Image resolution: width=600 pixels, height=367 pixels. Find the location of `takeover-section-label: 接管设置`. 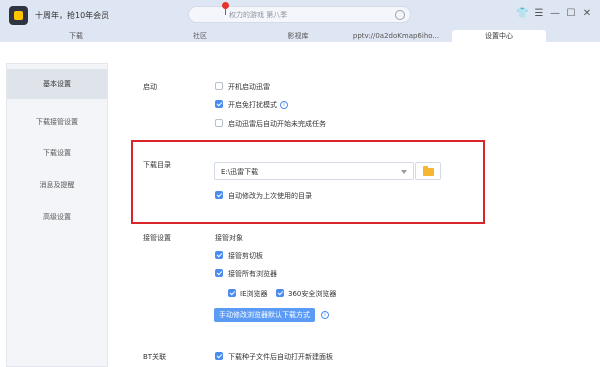

takeover-section-label: 接管设置 is located at coordinates (157, 238).